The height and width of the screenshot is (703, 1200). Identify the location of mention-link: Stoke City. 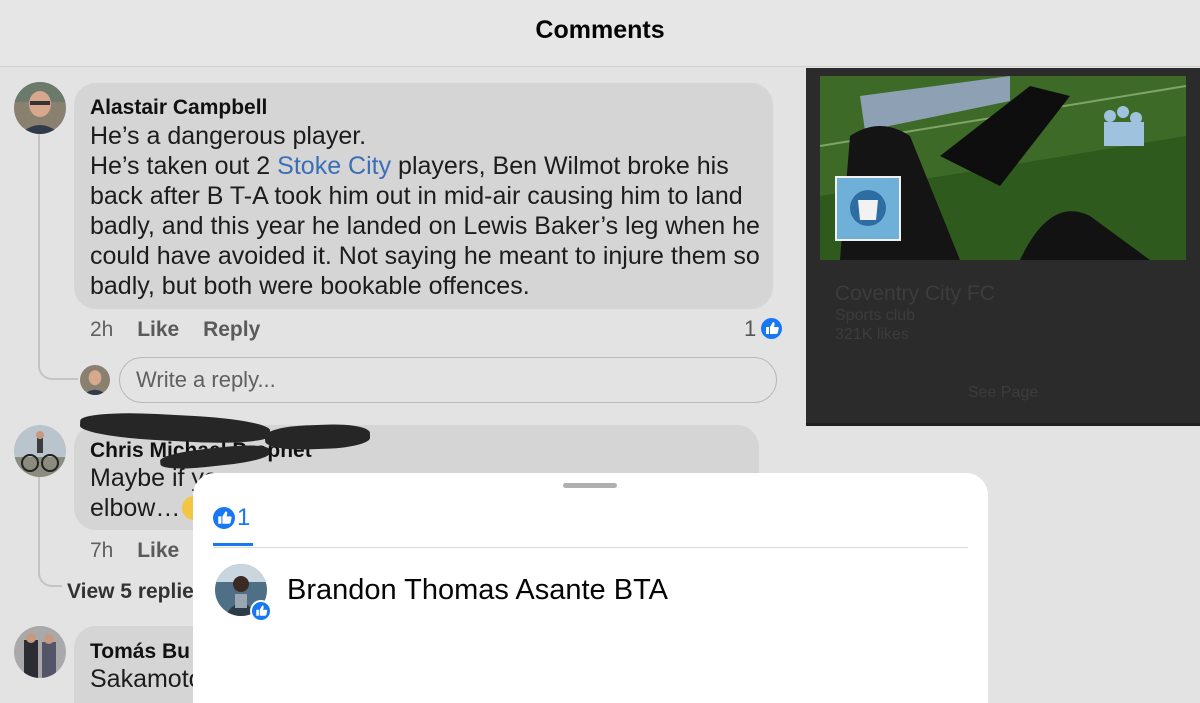
(334, 166).